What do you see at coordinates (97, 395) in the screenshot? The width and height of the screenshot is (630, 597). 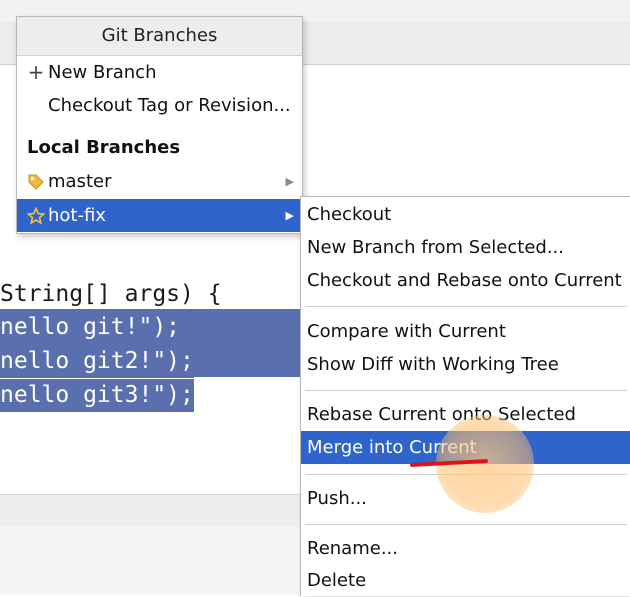 I see `code-line-selected: nello git3!");` at bounding box center [97, 395].